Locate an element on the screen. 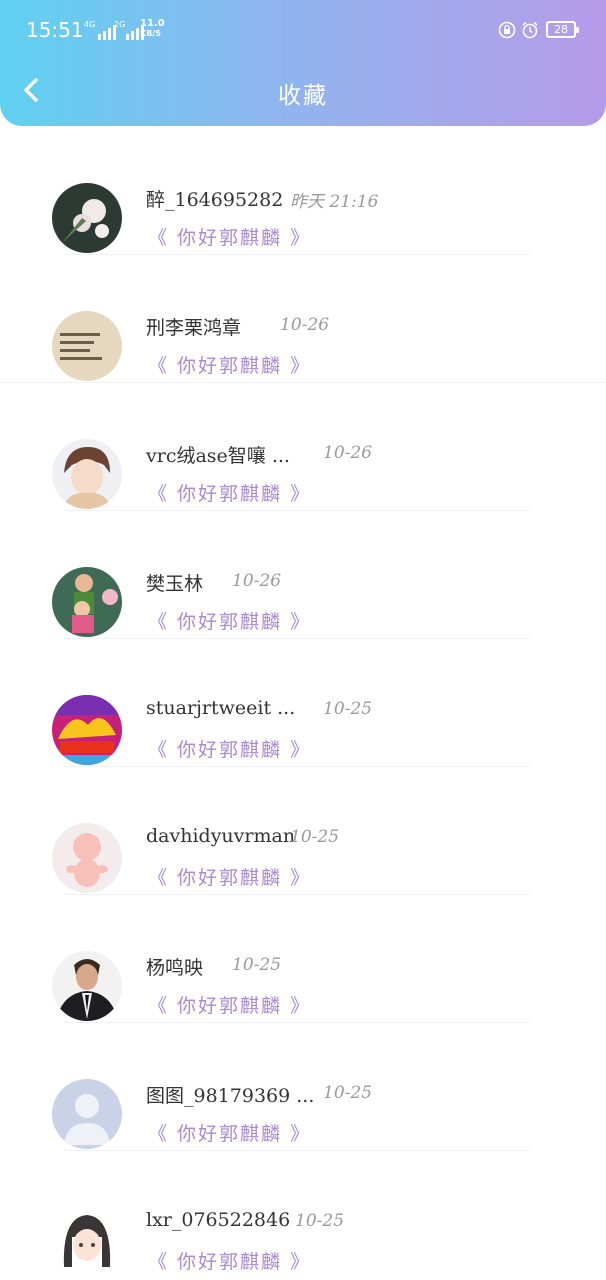  alarm-icon is located at coordinates (530, 30).